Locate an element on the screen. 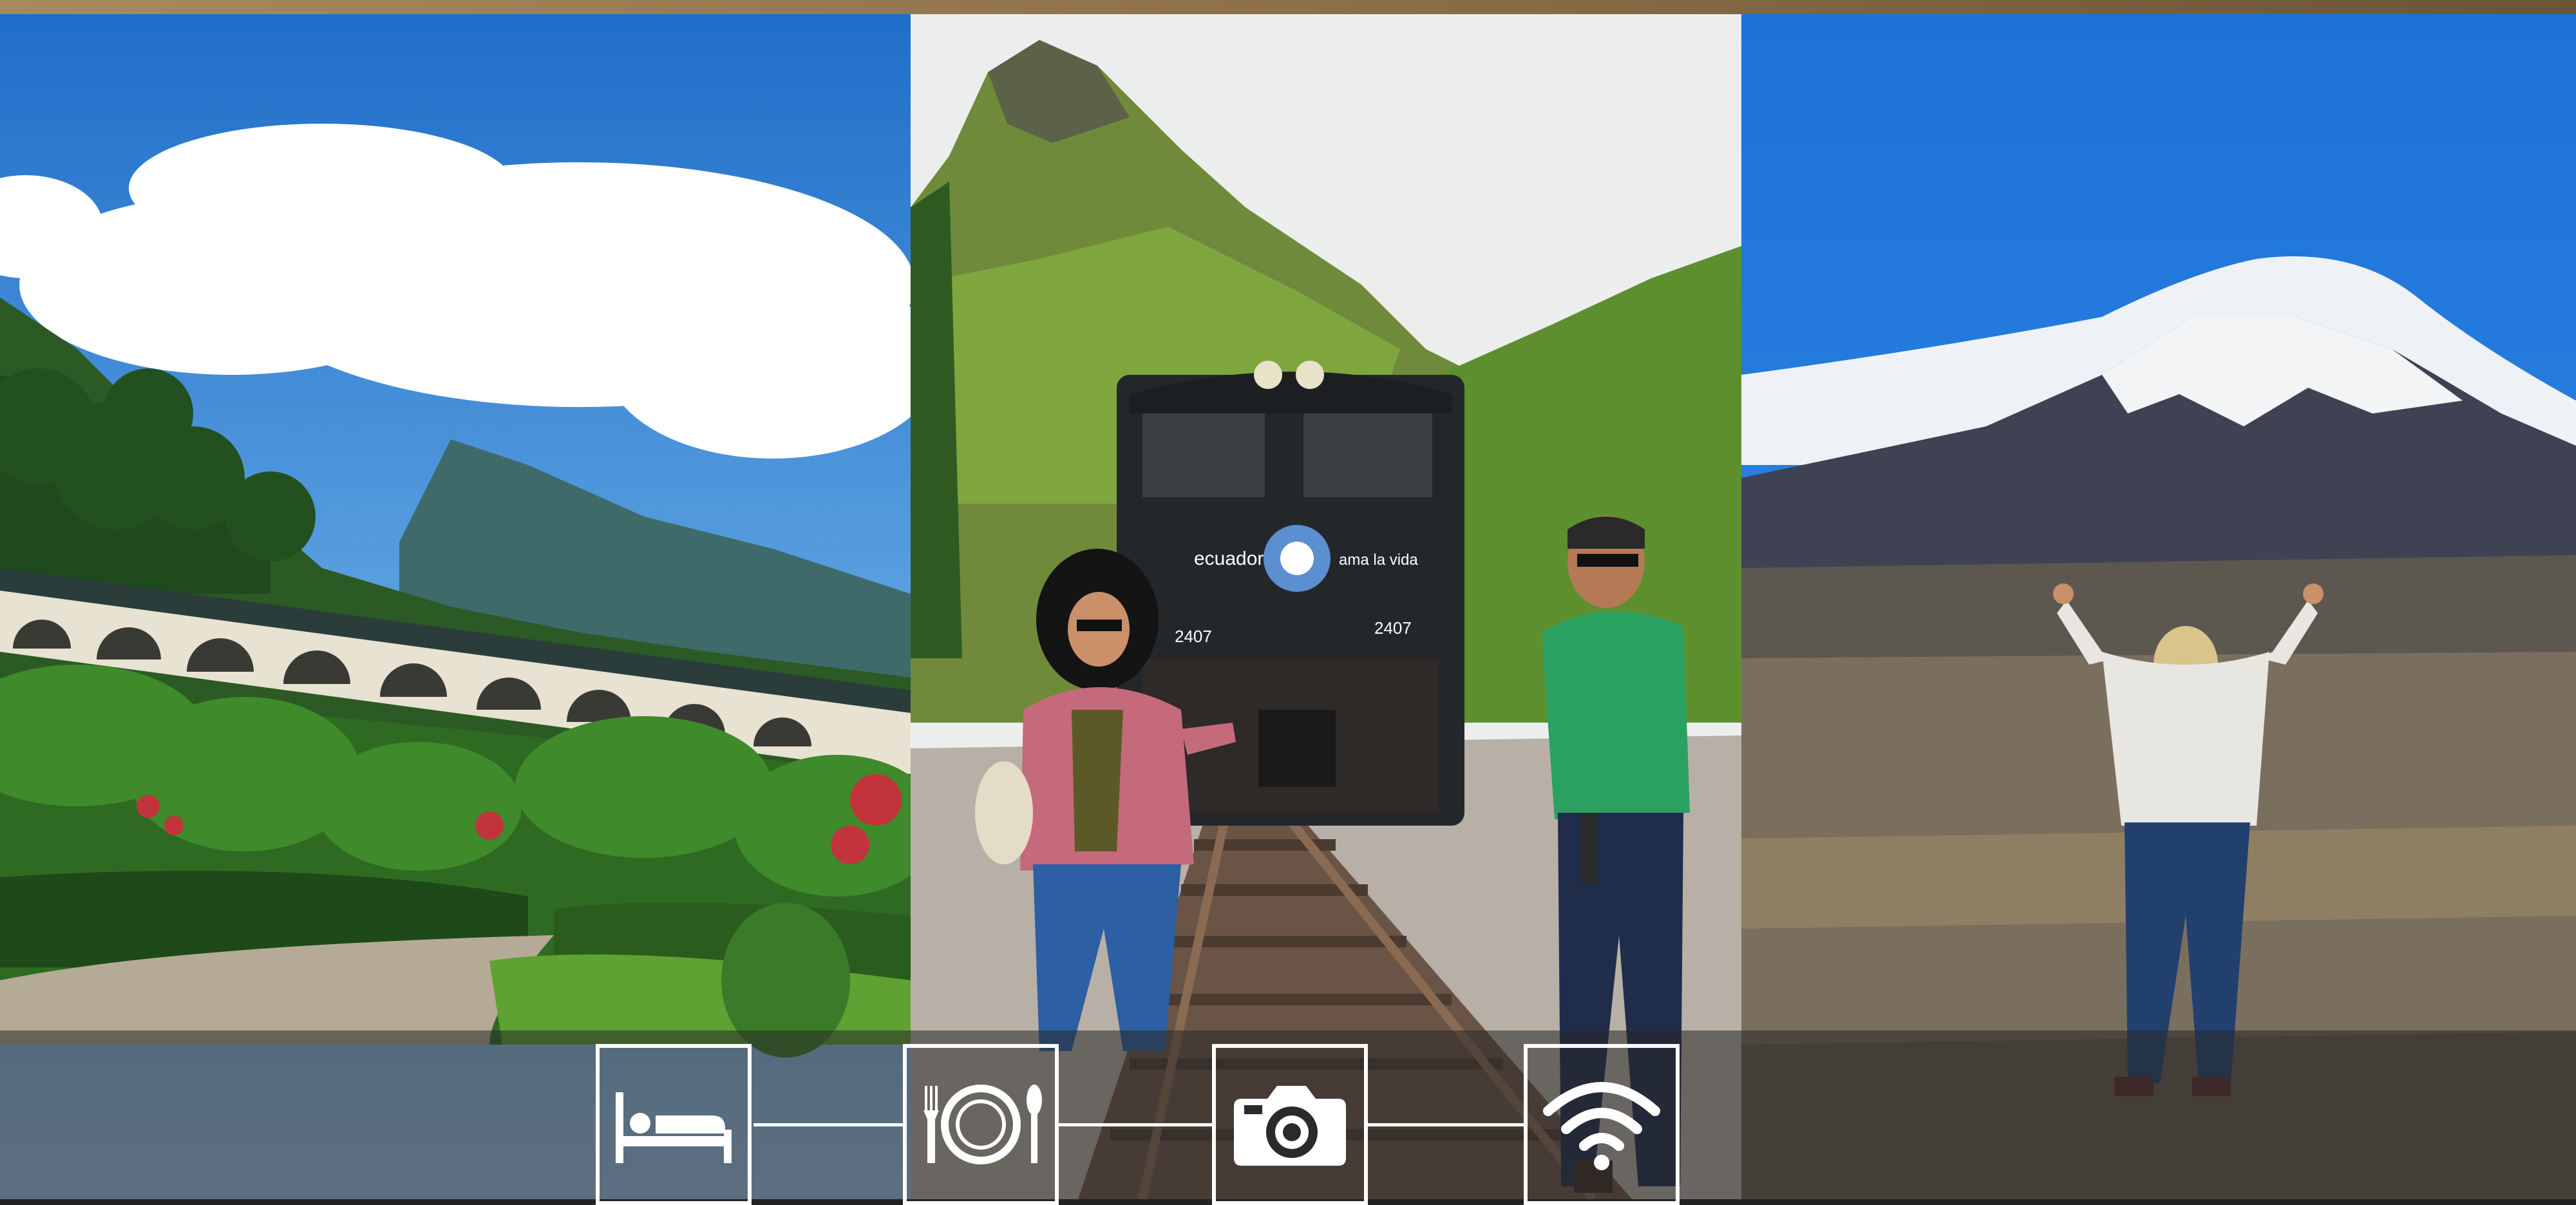 The width and height of the screenshot is (2576, 1205). locomotive-slogan-text: ama la vida is located at coordinates (1378, 560).